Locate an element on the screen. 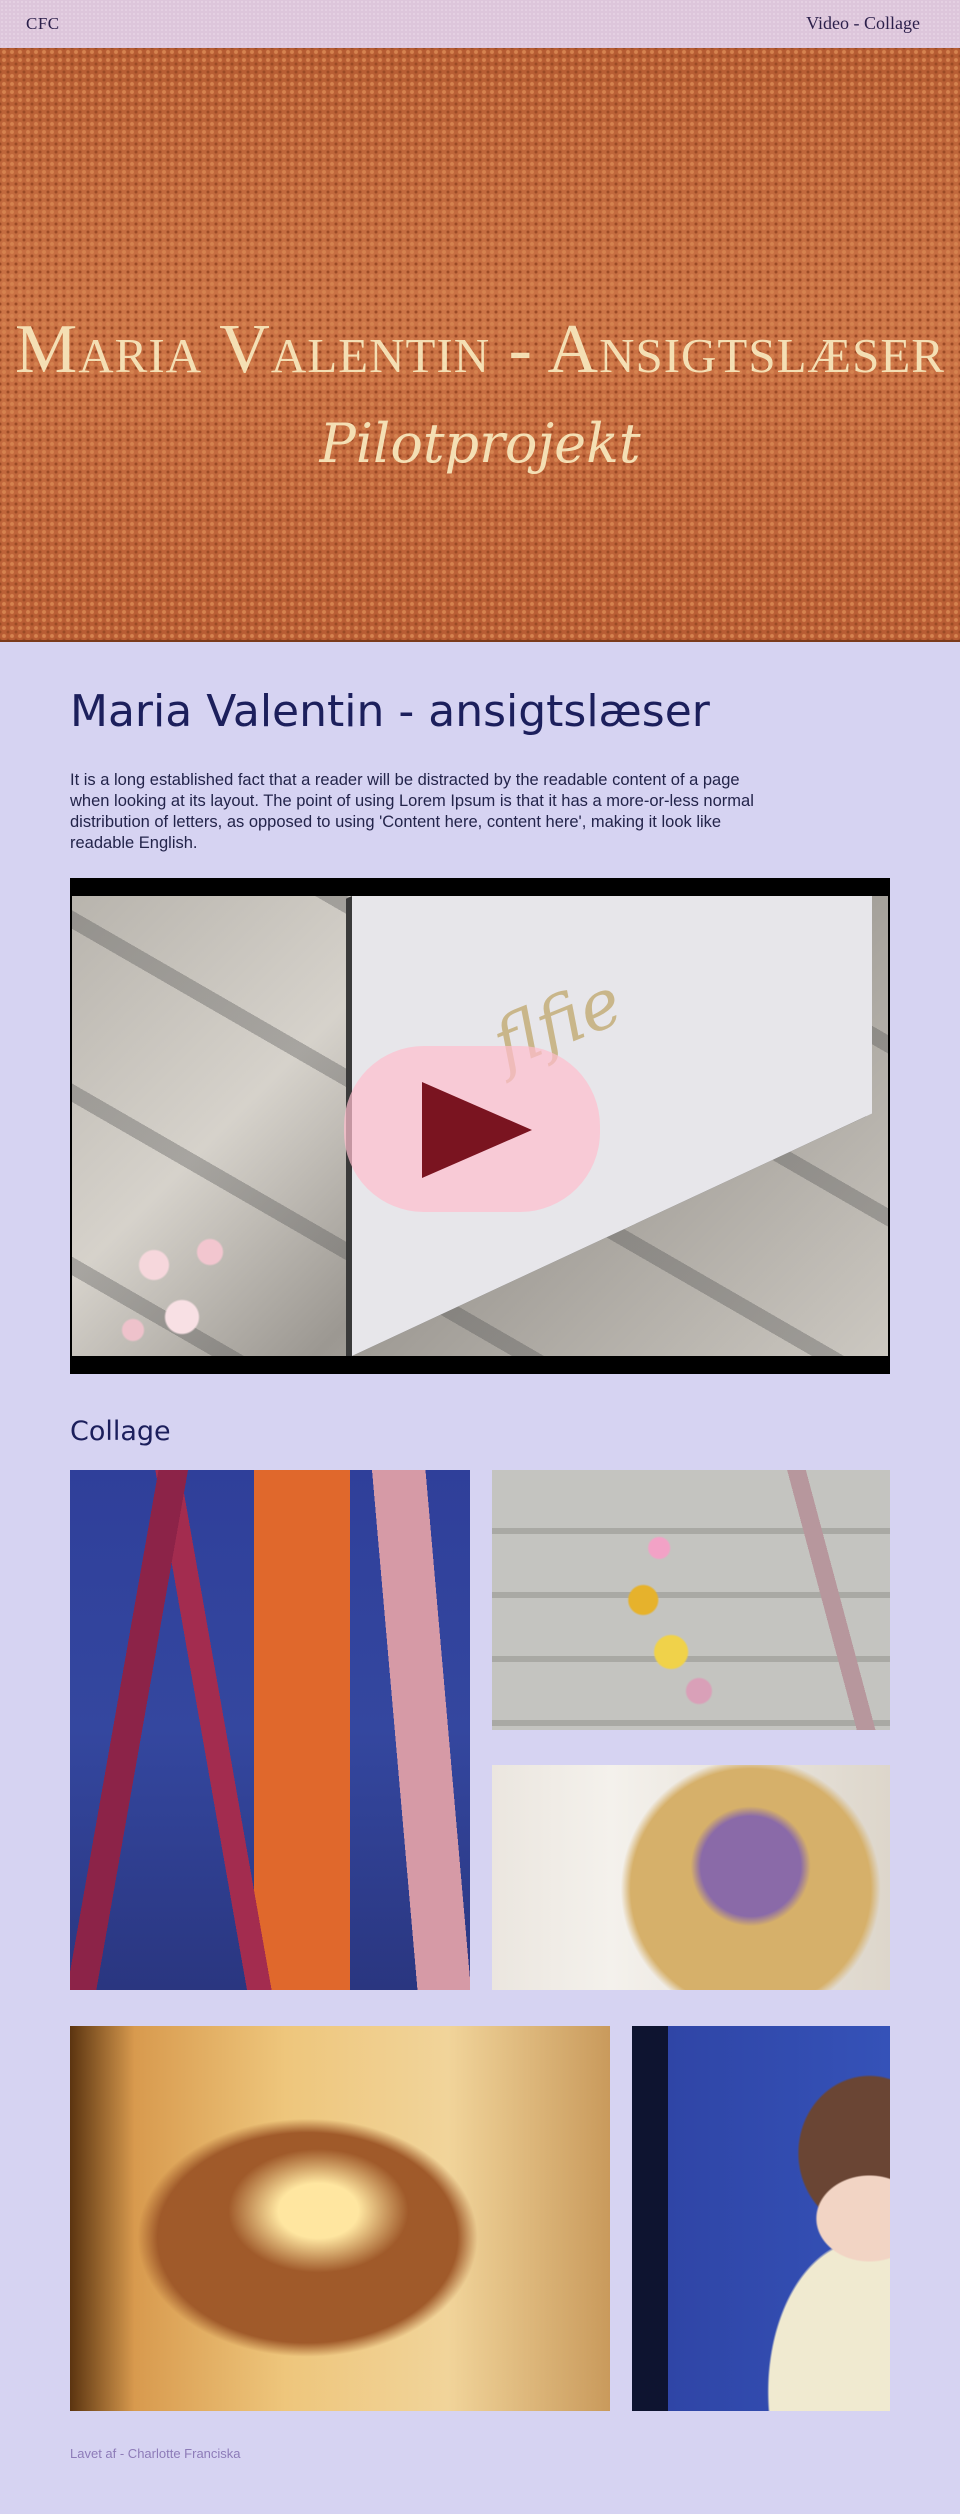 Image resolution: width=960 pixels, height=2514 pixels. hero-subtitle: Pilotprojekt is located at coordinates (480, 443).